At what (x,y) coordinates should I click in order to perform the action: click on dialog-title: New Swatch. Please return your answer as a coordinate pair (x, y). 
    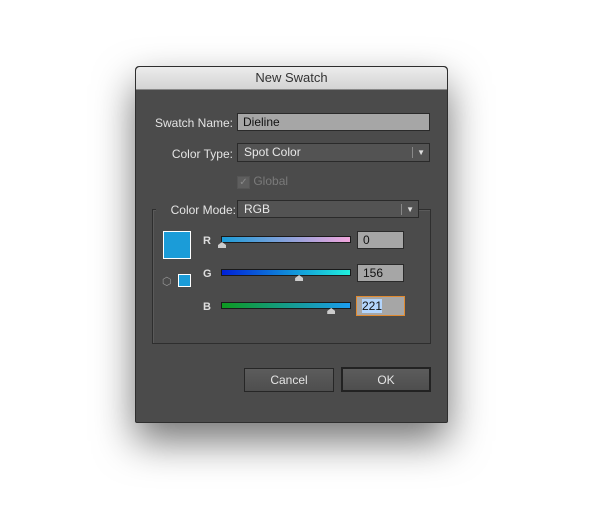
    Looking at the image, I should click on (291, 78).